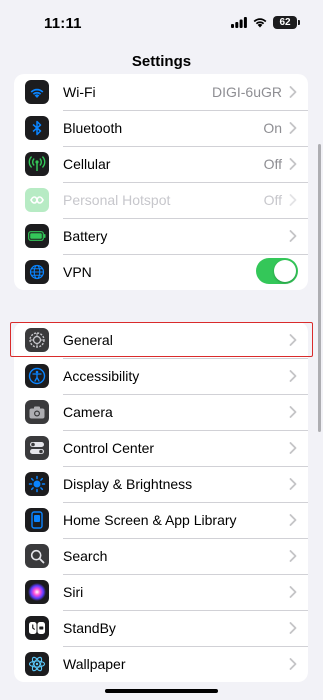 This screenshot has width=323, height=700. What do you see at coordinates (88, 412) in the screenshot?
I see `row-label: Camera` at bounding box center [88, 412].